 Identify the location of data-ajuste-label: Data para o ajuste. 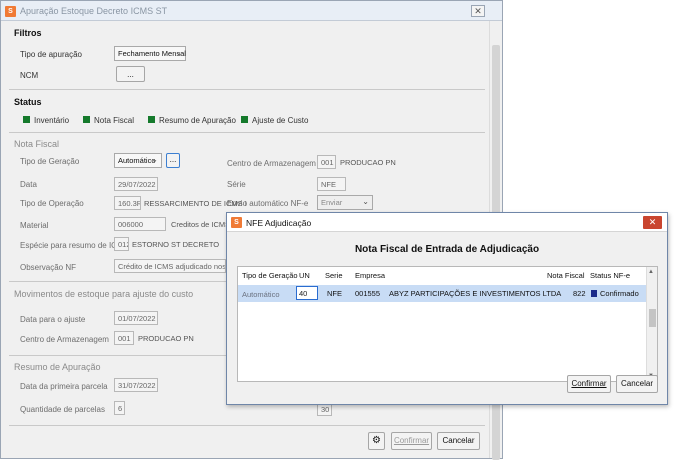
(53, 319).